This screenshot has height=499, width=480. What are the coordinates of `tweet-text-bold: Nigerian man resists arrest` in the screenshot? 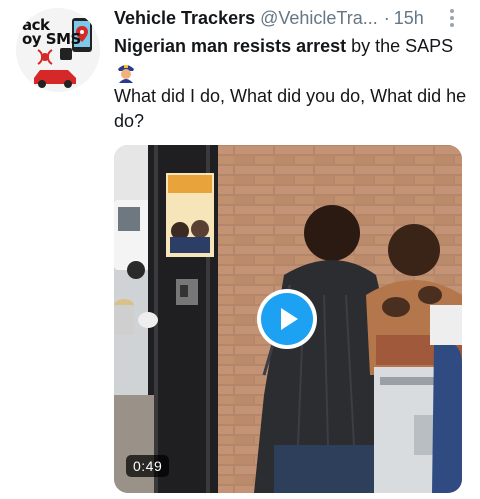 It's located at (230, 46).